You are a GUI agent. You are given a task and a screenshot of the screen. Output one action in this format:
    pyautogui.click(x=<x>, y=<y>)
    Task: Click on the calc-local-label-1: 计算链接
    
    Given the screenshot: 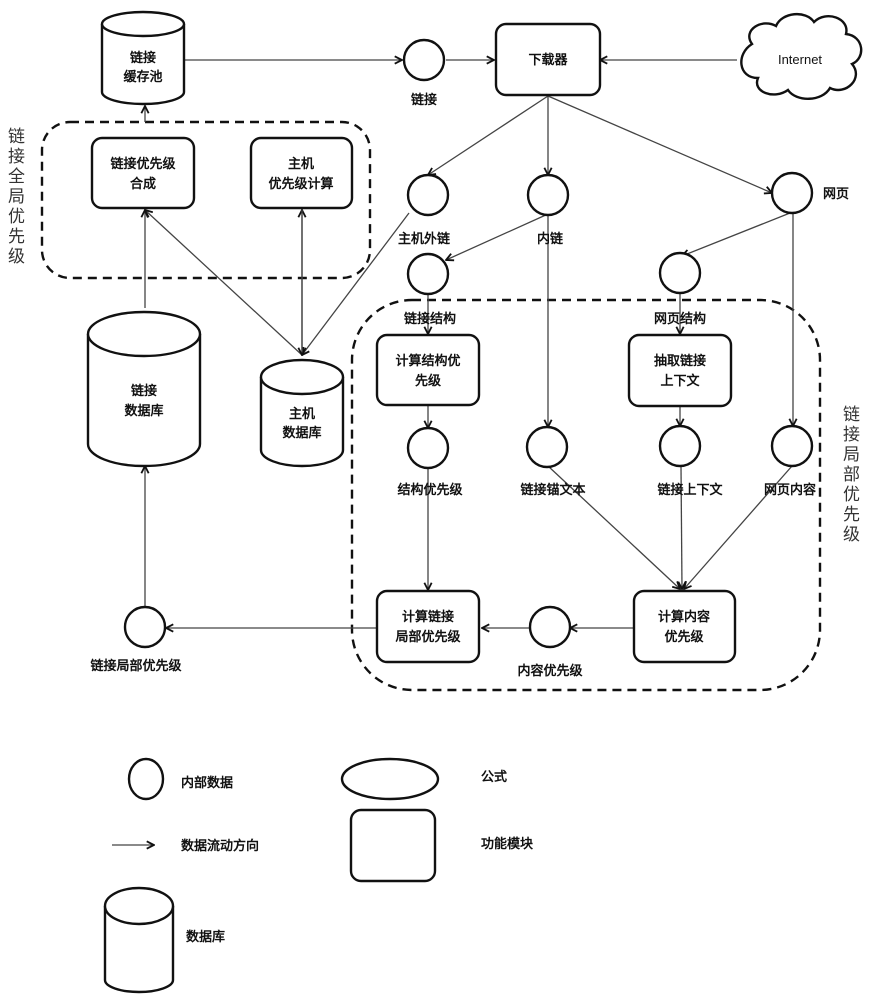 What is the action you would take?
    pyautogui.click(x=428, y=617)
    